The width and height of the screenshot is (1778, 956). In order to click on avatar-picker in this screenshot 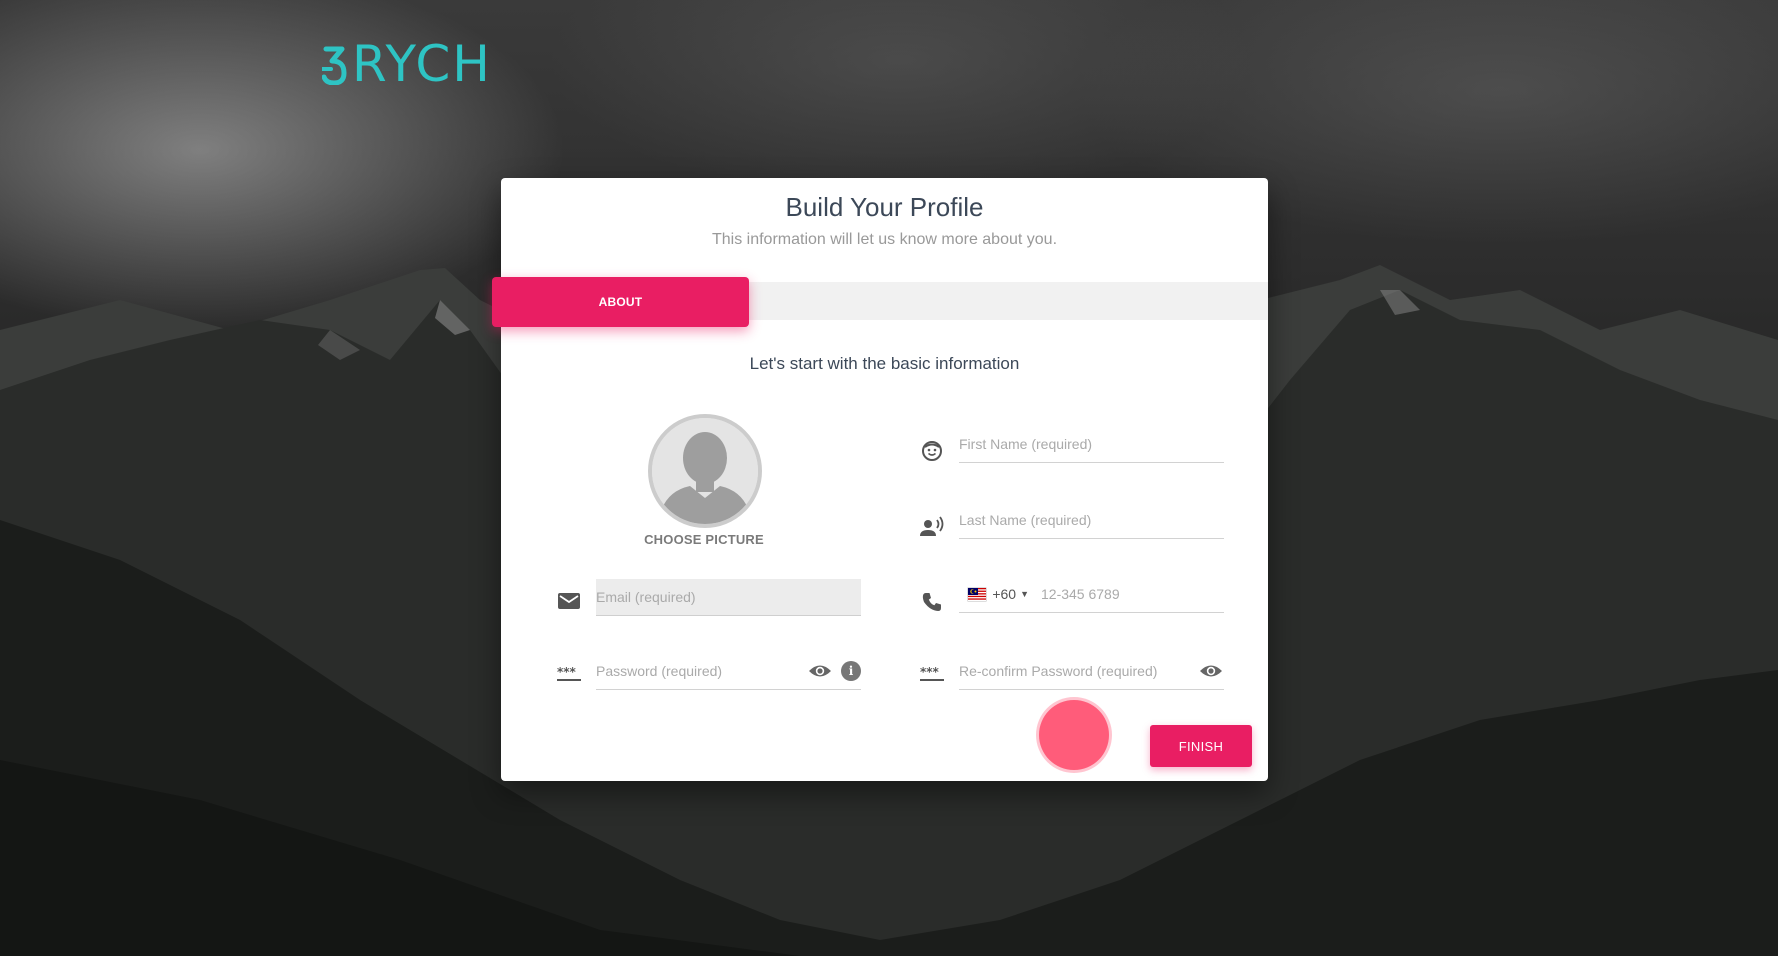, I will do `click(705, 471)`.